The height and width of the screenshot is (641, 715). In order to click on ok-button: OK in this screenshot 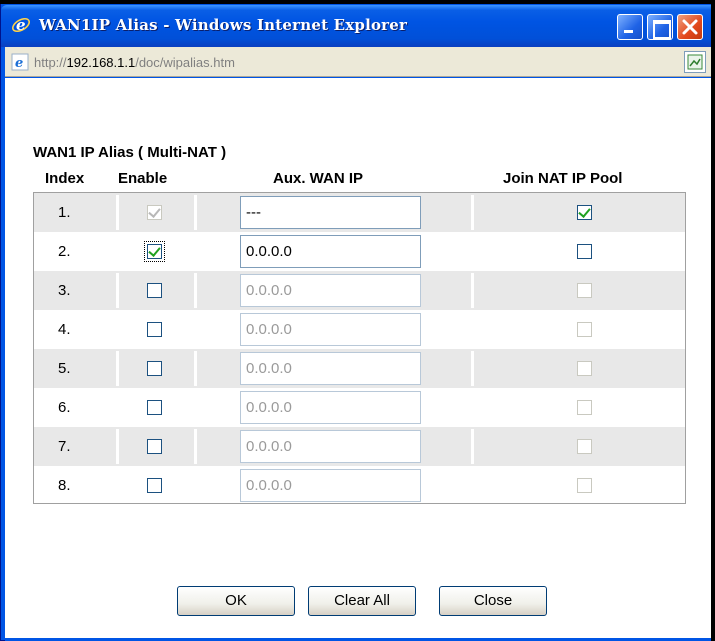, I will do `click(236, 601)`.